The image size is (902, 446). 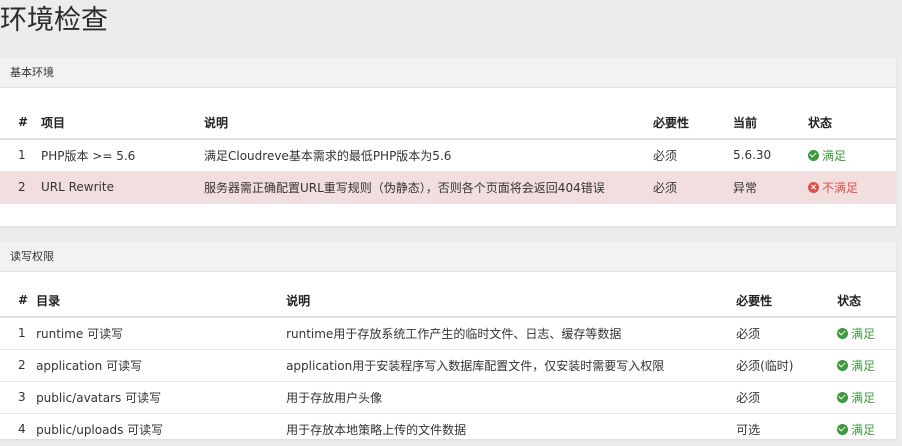 What do you see at coordinates (420, 155) in the screenshot?
I see `row-desc: 满足Cloudreve基本需求的最低PHP版本为5.6` at bounding box center [420, 155].